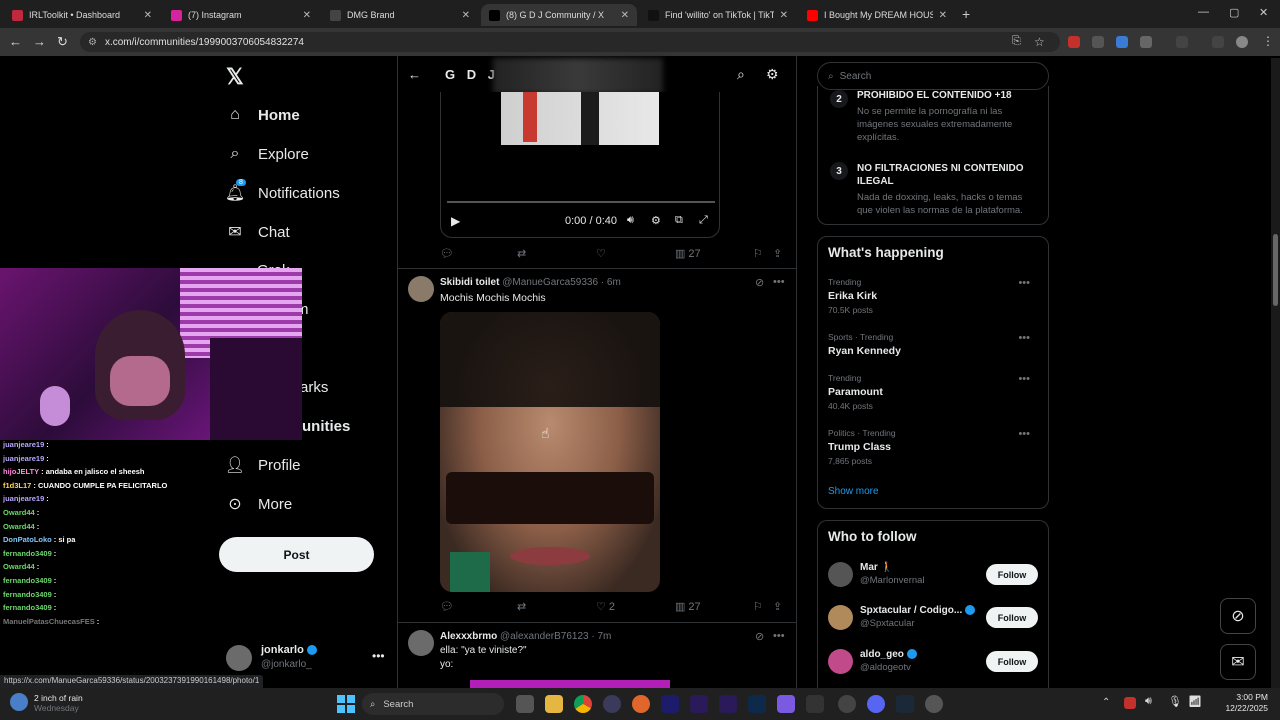 This screenshot has width=1280, height=720. Describe the element at coordinates (934, 344) in the screenshot. I see `trend-item: Sports · Trending Ryan Kennedy •••` at that location.